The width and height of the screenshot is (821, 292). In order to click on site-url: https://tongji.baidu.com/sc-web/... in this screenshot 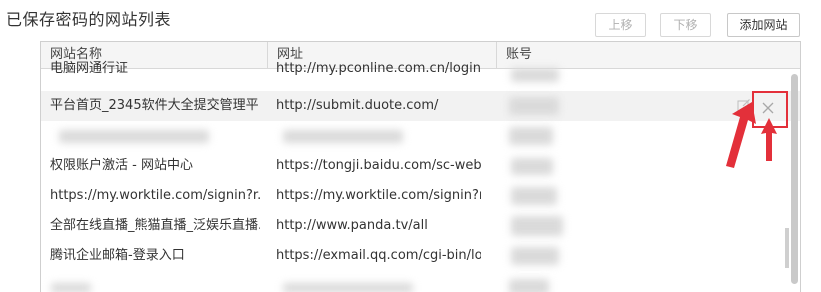, I will do `click(378, 165)`.